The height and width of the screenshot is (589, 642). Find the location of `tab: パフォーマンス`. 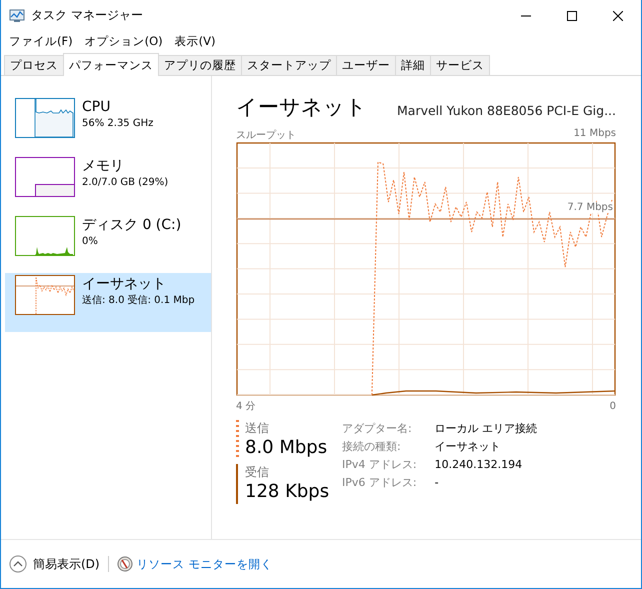

tab: パフォーマンス is located at coordinates (111, 64).